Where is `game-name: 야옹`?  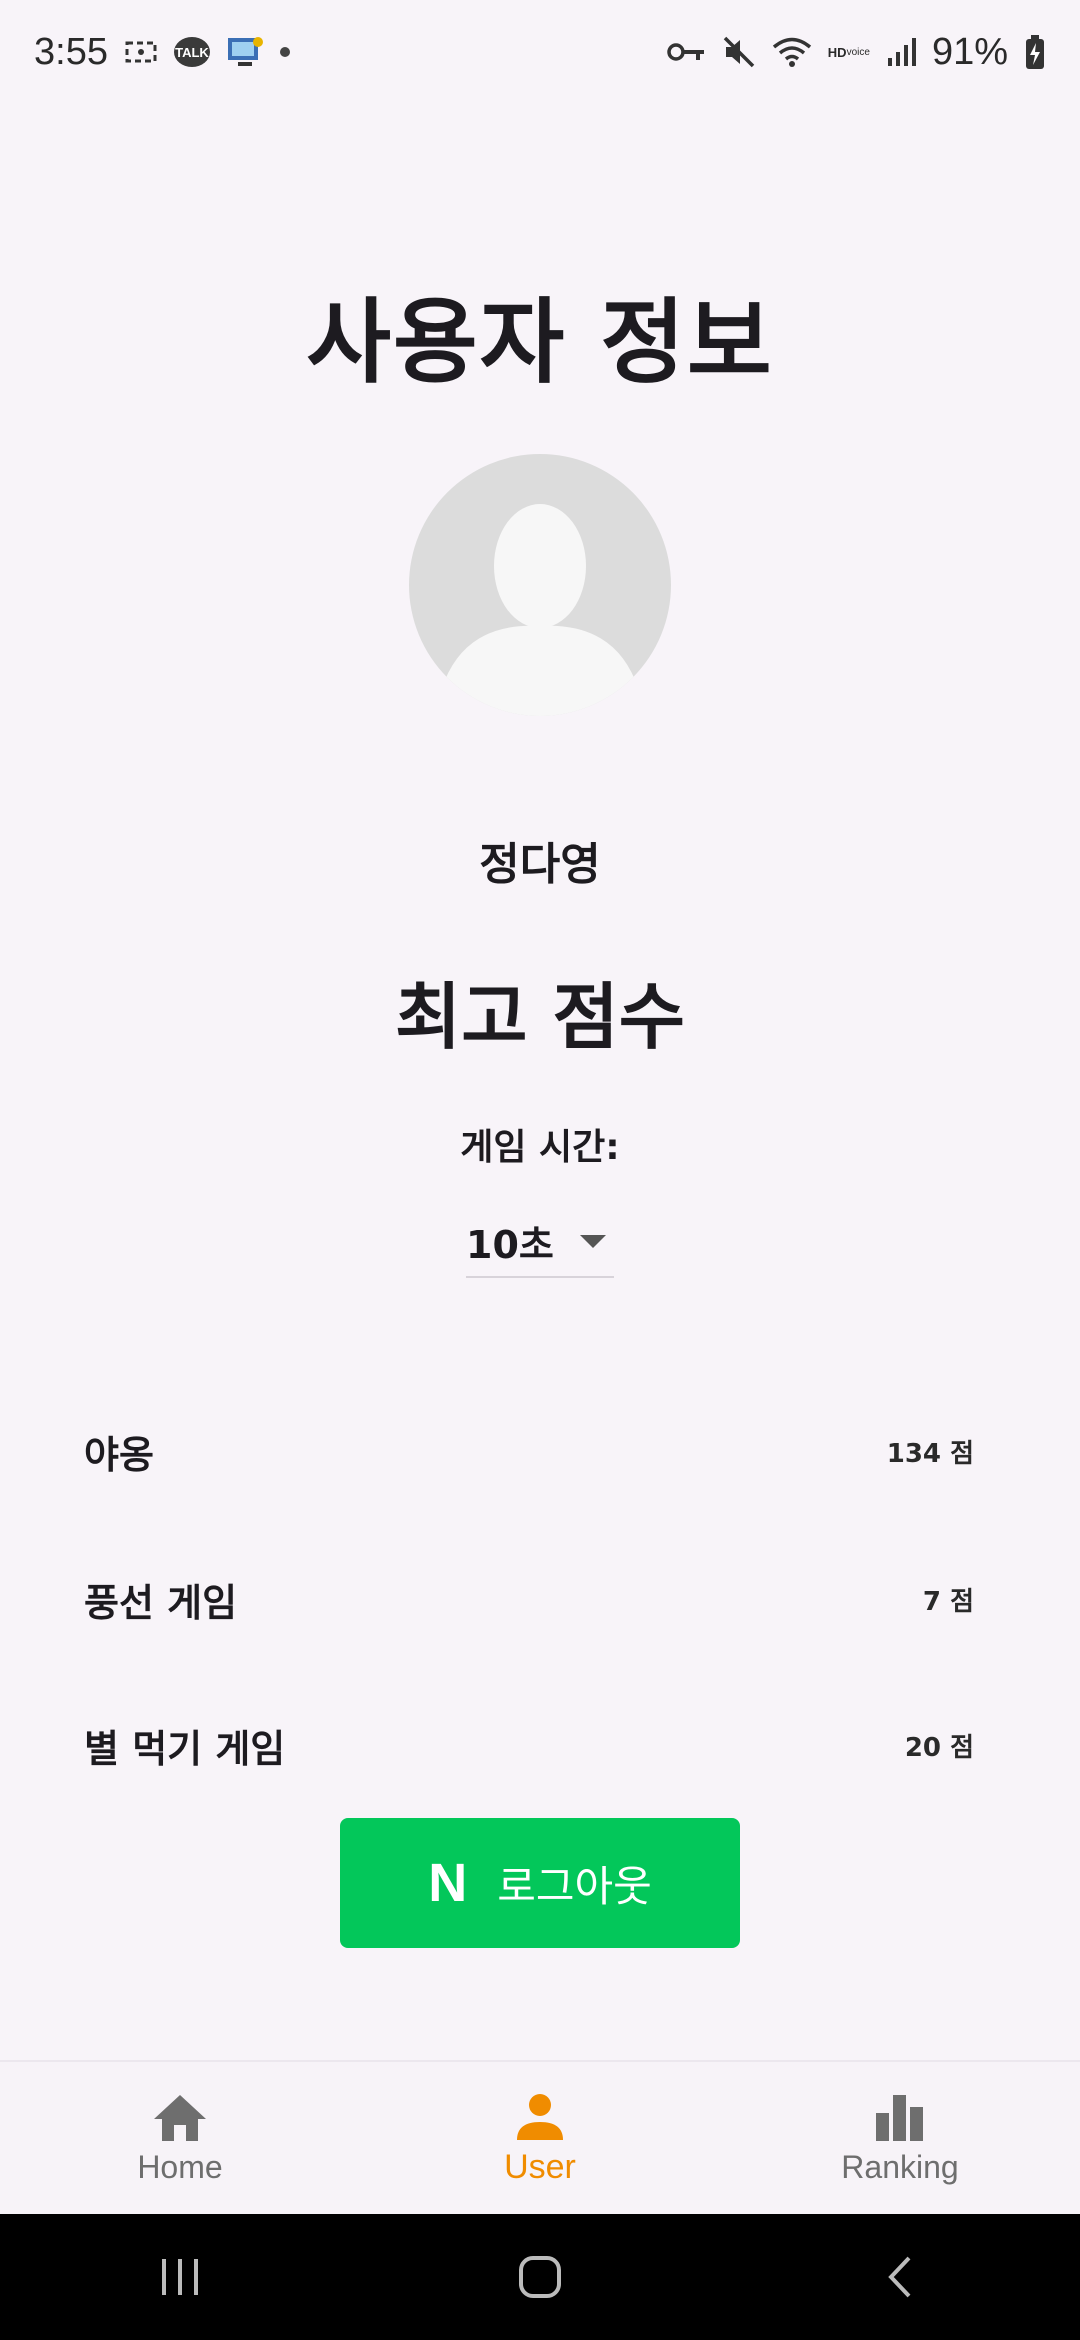
game-name: 야옹 is located at coordinates (119, 1455).